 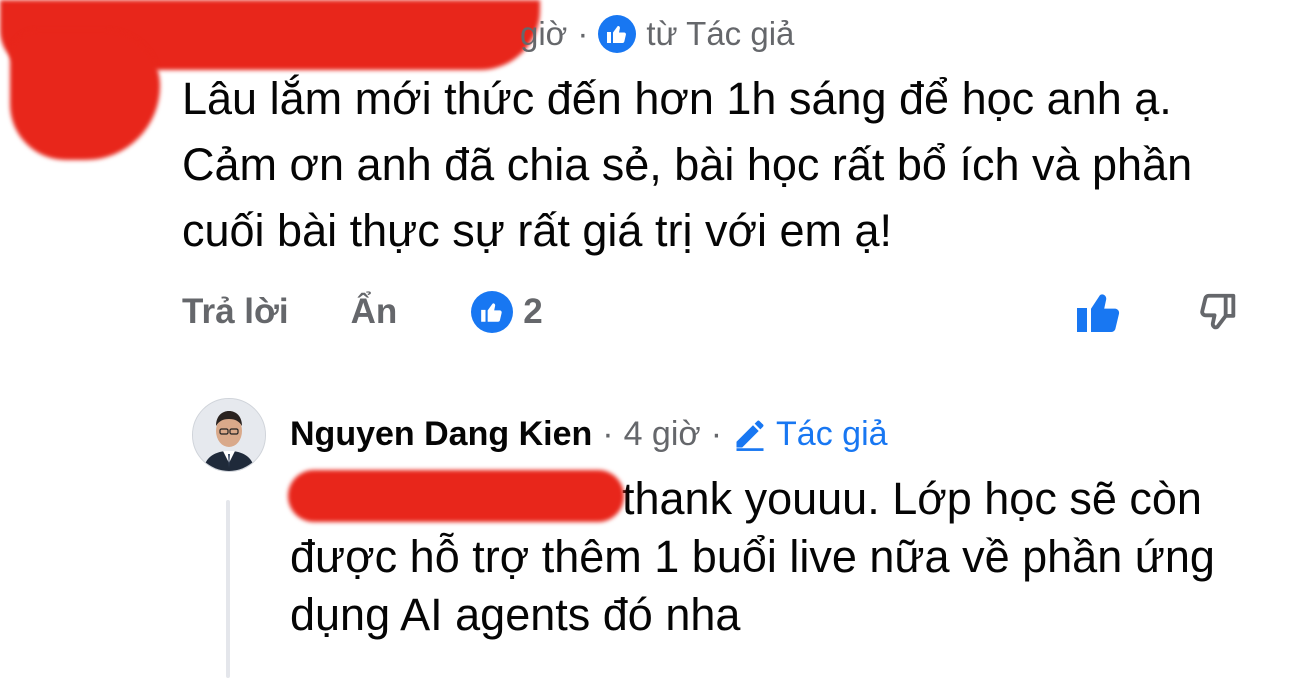 I want to click on comment-time: giờ, so click(x=544, y=33).